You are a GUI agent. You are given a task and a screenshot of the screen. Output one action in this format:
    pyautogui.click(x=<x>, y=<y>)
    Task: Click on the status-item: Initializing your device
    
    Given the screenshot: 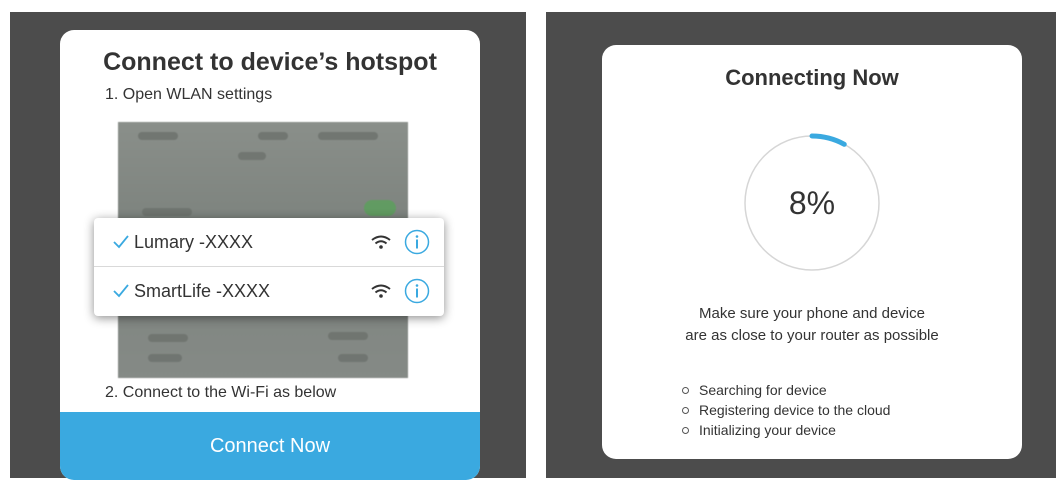 What is the action you would take?
    pyautogui.click(x=786, y=430)
    